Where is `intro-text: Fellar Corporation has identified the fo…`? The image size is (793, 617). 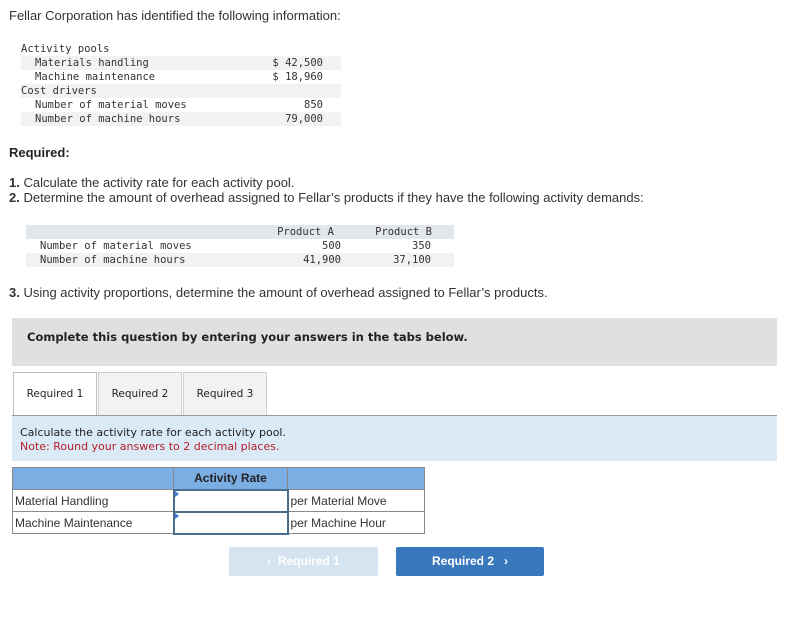 intro-text: Fellar Corporation has identified the fo… is located at coordinates (175, 15).